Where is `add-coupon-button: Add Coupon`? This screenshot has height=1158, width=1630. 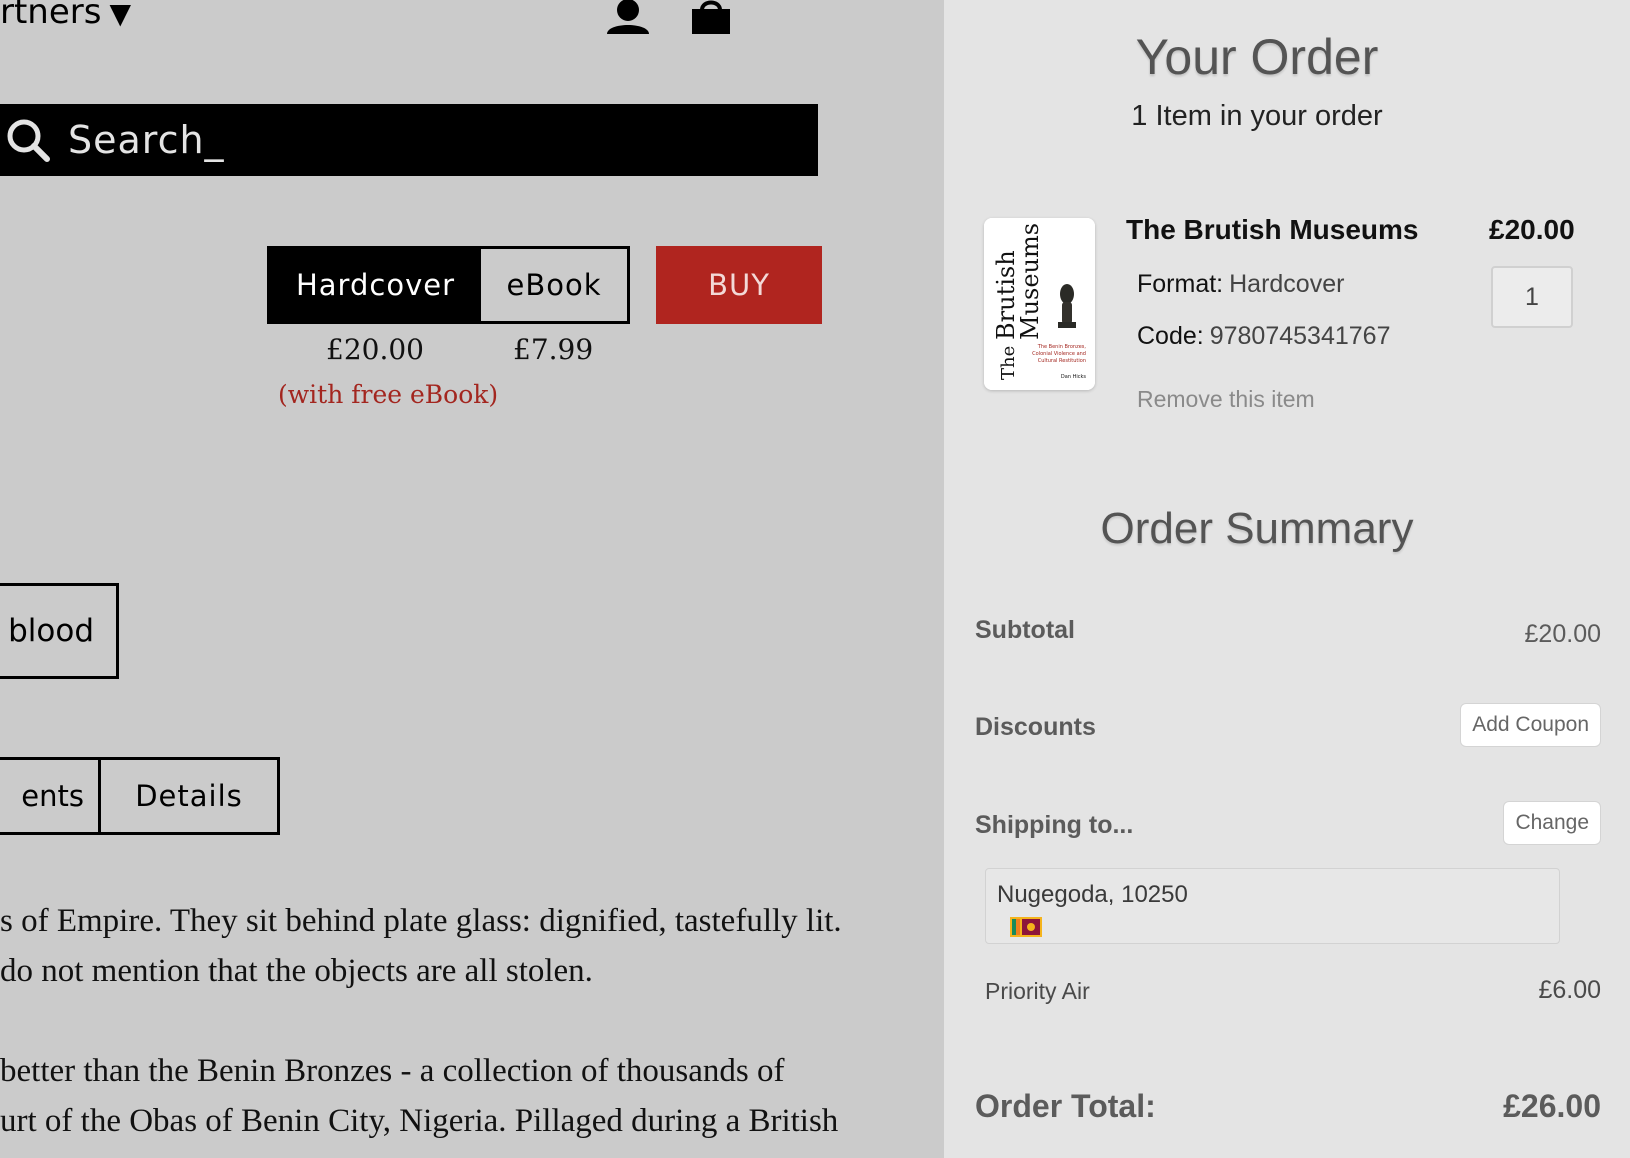
add-coupon-button: Add Coupon is located at coordinates (1530, 725).